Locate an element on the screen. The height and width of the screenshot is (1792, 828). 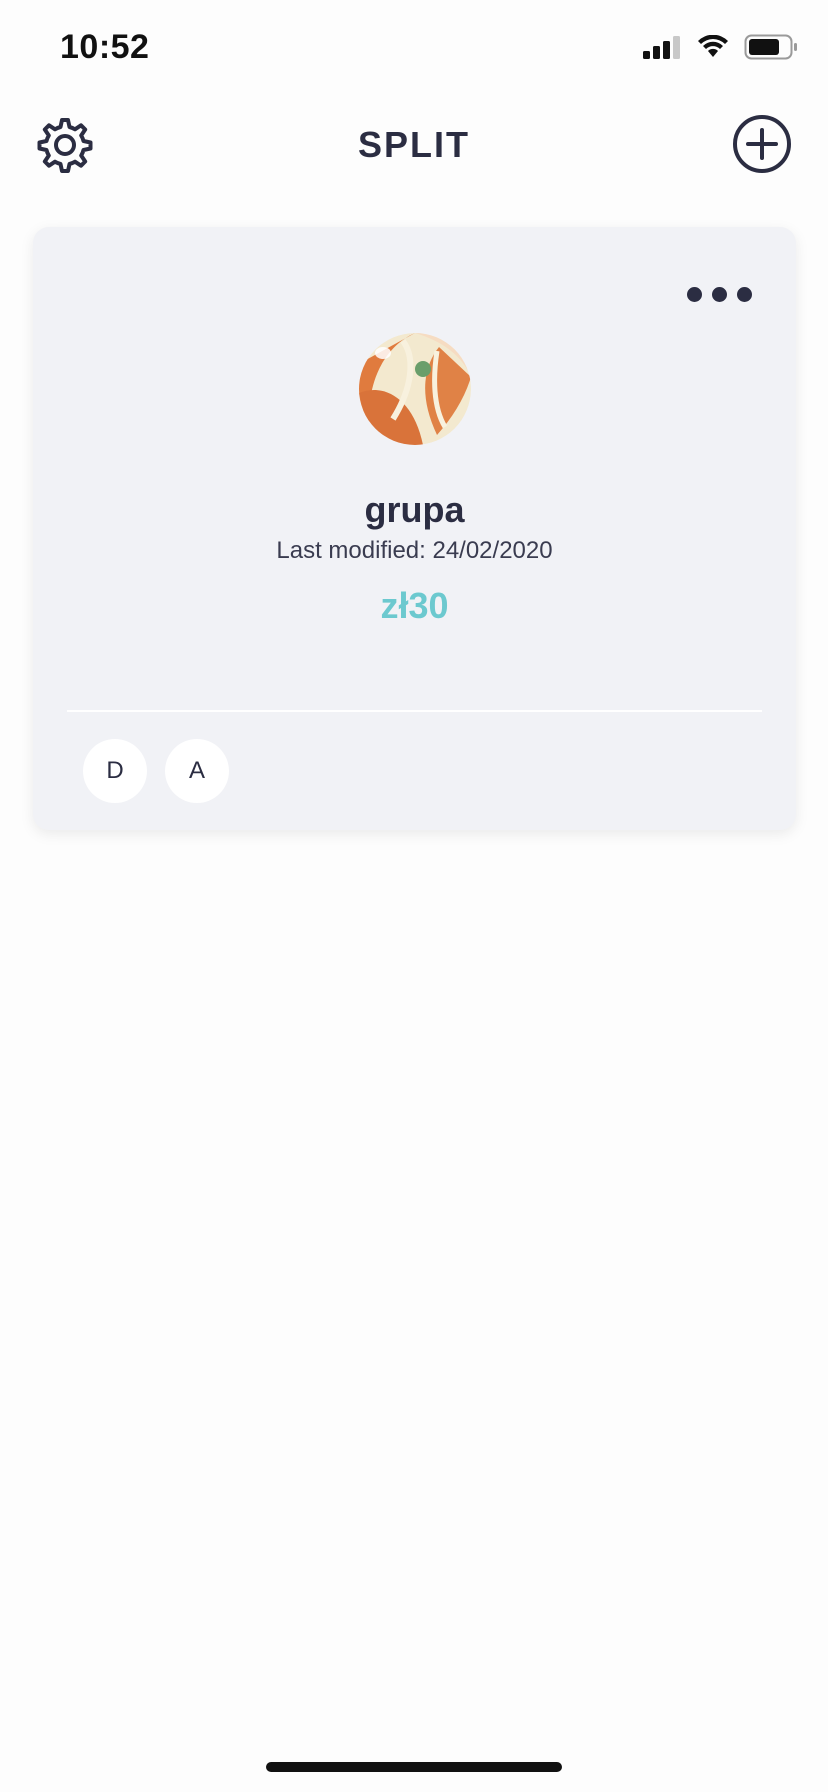
add-group-button is located at coordinates (762, 144).